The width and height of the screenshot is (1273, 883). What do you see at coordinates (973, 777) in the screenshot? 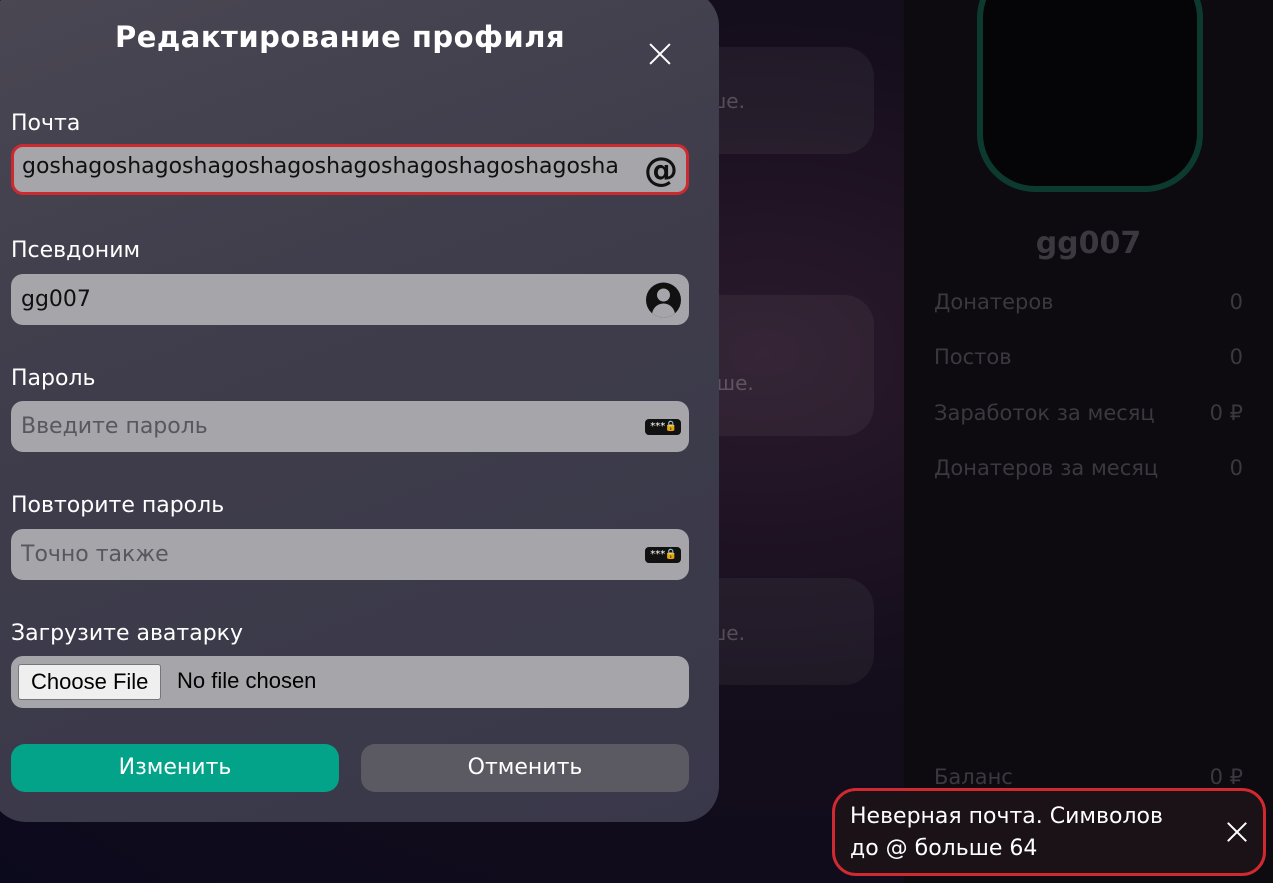
I see `balance-label: Баланс` at bounding box center [973, 777].